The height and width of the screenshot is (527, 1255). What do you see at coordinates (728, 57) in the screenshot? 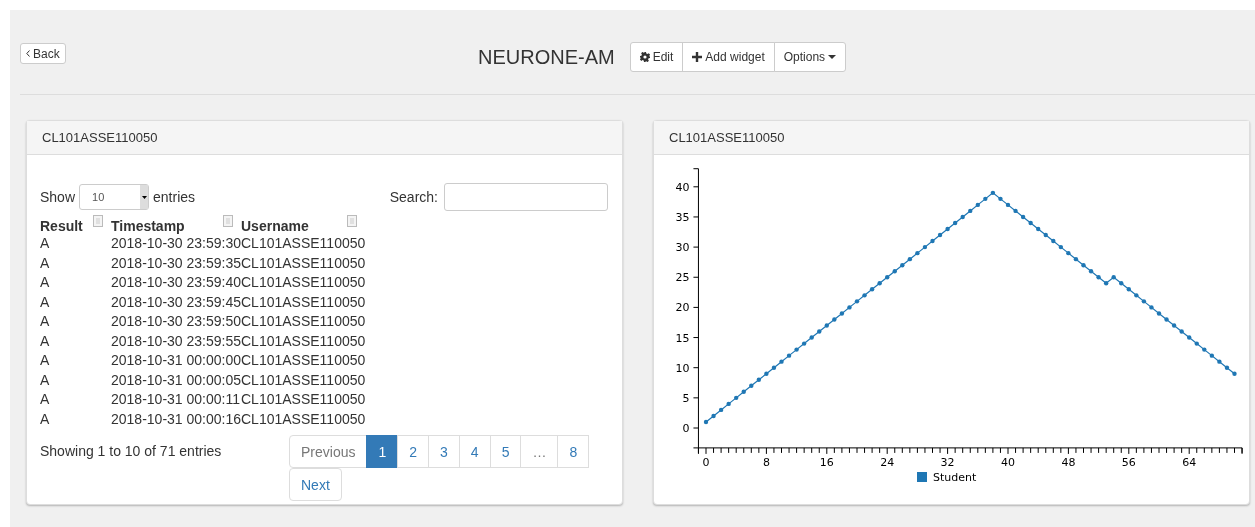
I see `toolbar-button: Add widget` at bounding box center [728, 57].